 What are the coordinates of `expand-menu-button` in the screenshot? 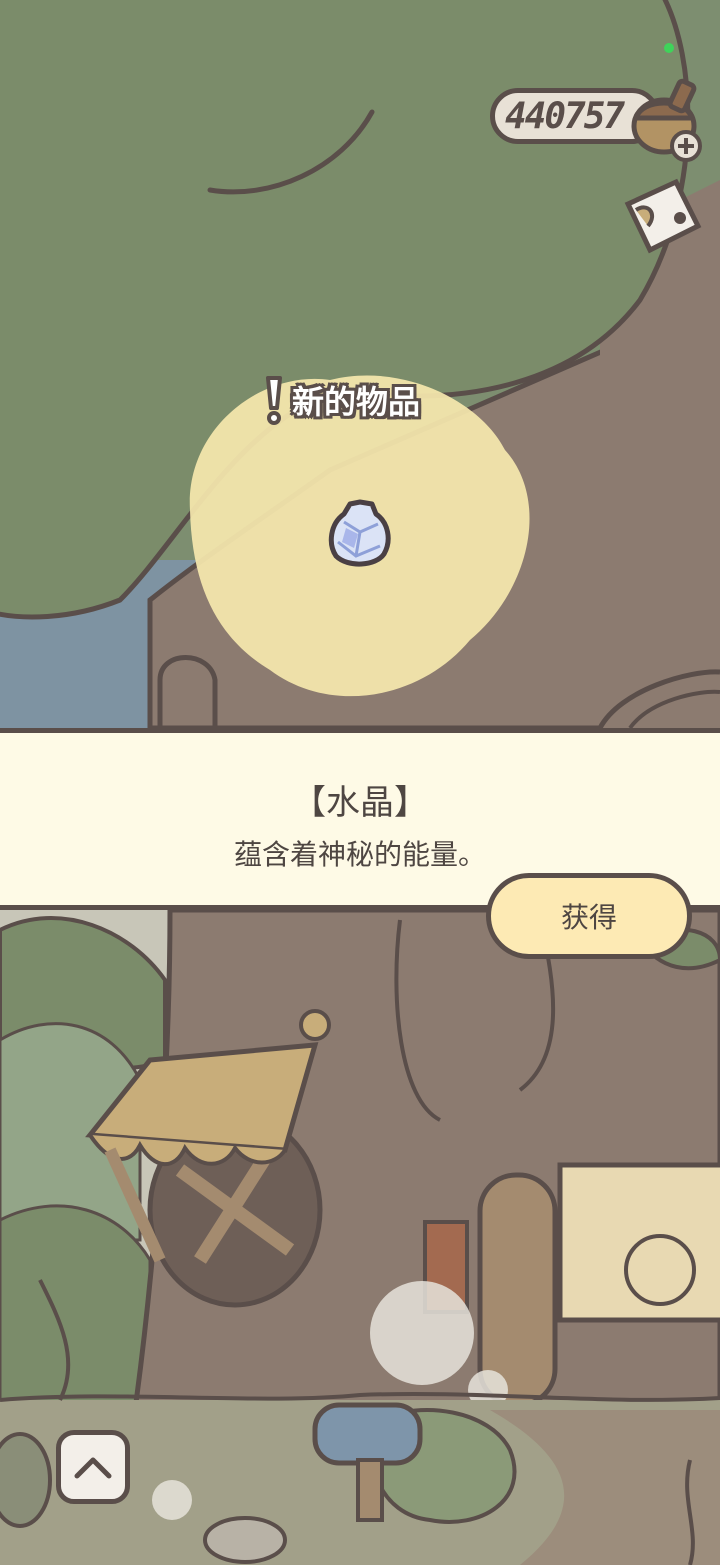 It's located at (93, 1467).